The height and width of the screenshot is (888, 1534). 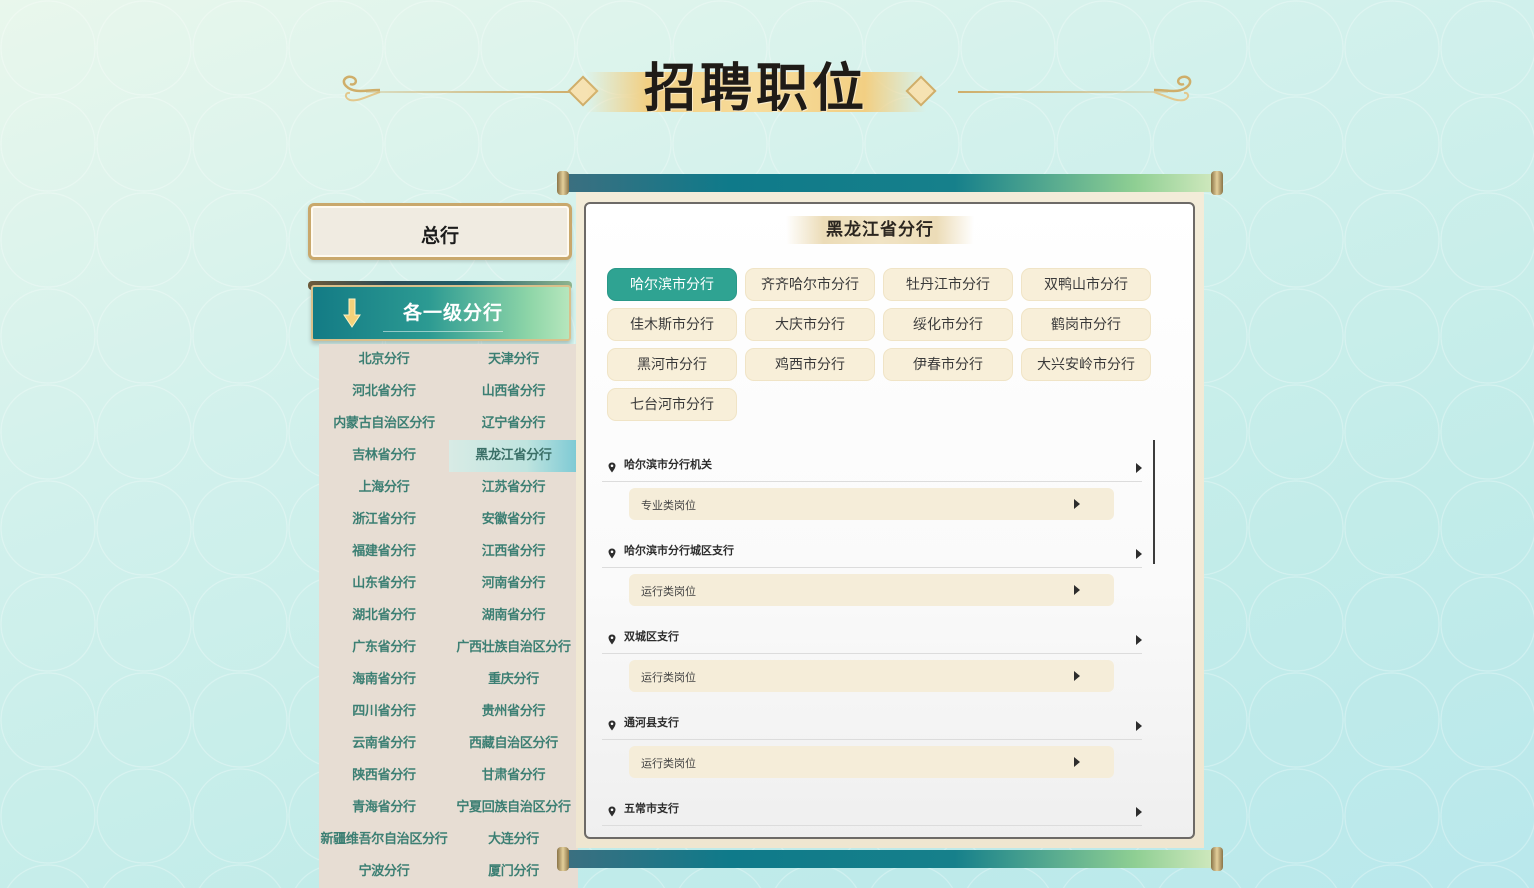 I want to click on branch-item: 宁夏回族自治区分行, so click(x=513, y=808).